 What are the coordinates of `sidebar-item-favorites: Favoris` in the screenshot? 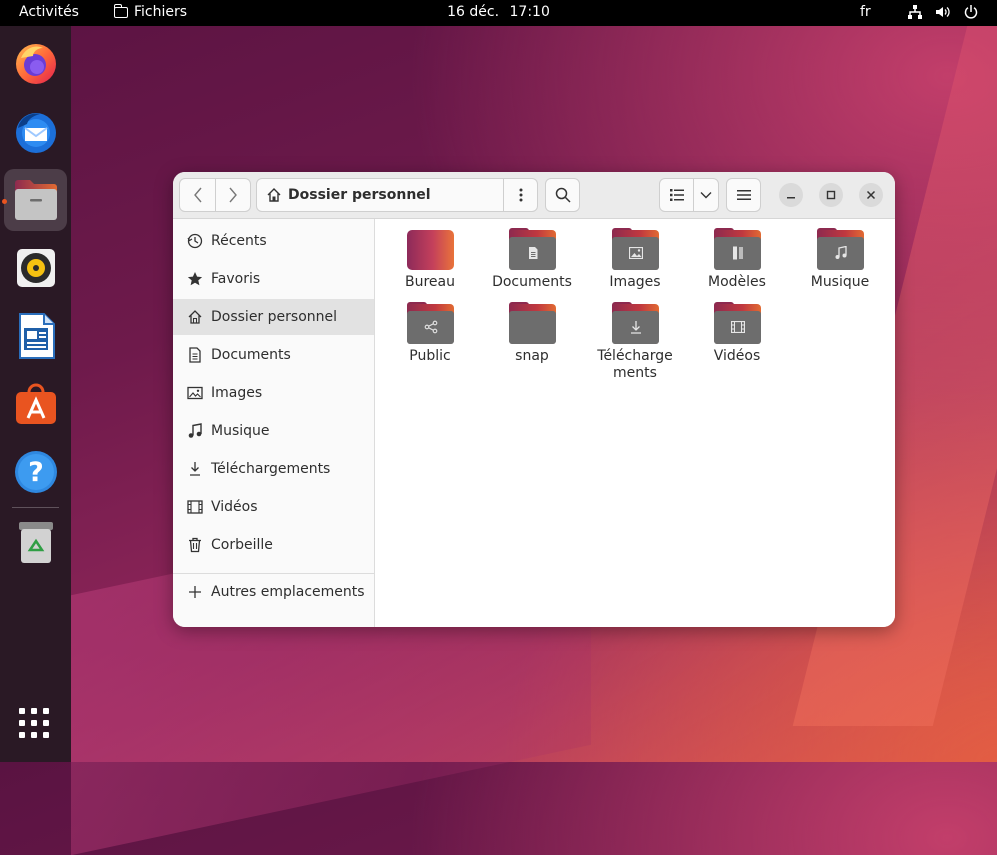 It's located at (273, 279).